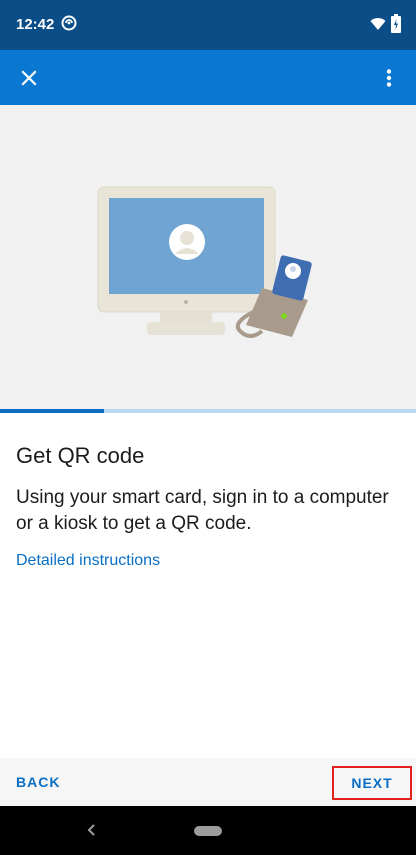  I want to click on step-title: Get QR code, so click(80, 455).